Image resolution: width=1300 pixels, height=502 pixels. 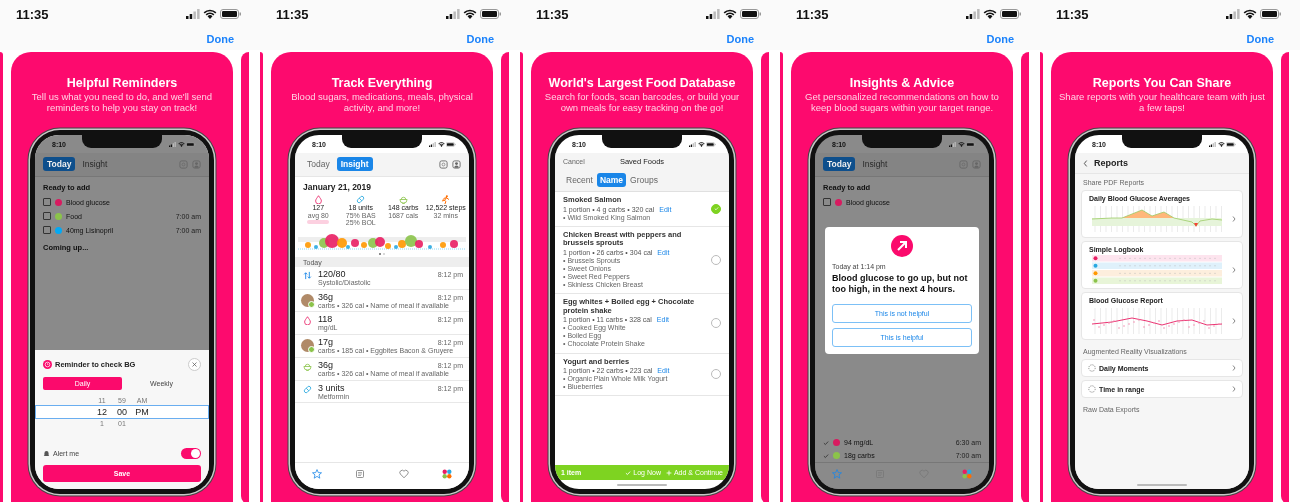 What do you see at coordinates (644, 180) in the screenshot?
I see `segment-tab: Groups` at bounding box center [644, 180].